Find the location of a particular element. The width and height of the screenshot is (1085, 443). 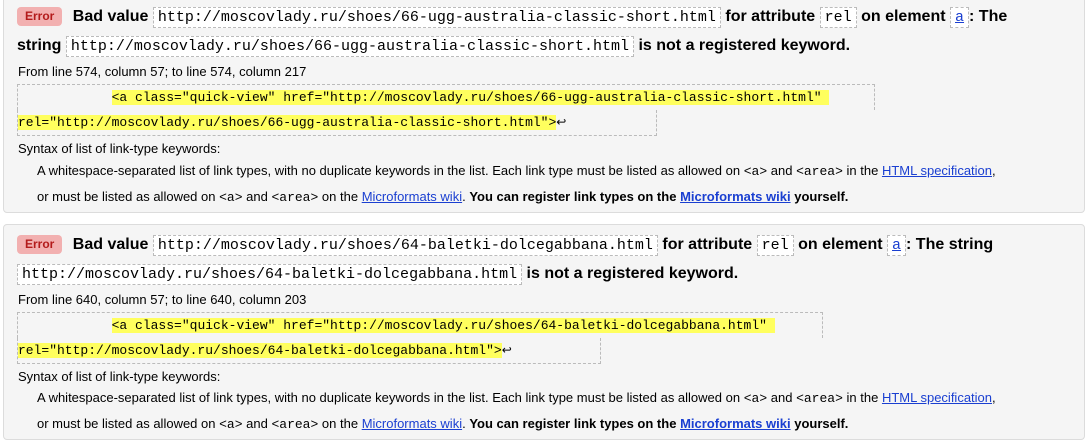

the-string-label: : The string is located at coordinates (950, 244).